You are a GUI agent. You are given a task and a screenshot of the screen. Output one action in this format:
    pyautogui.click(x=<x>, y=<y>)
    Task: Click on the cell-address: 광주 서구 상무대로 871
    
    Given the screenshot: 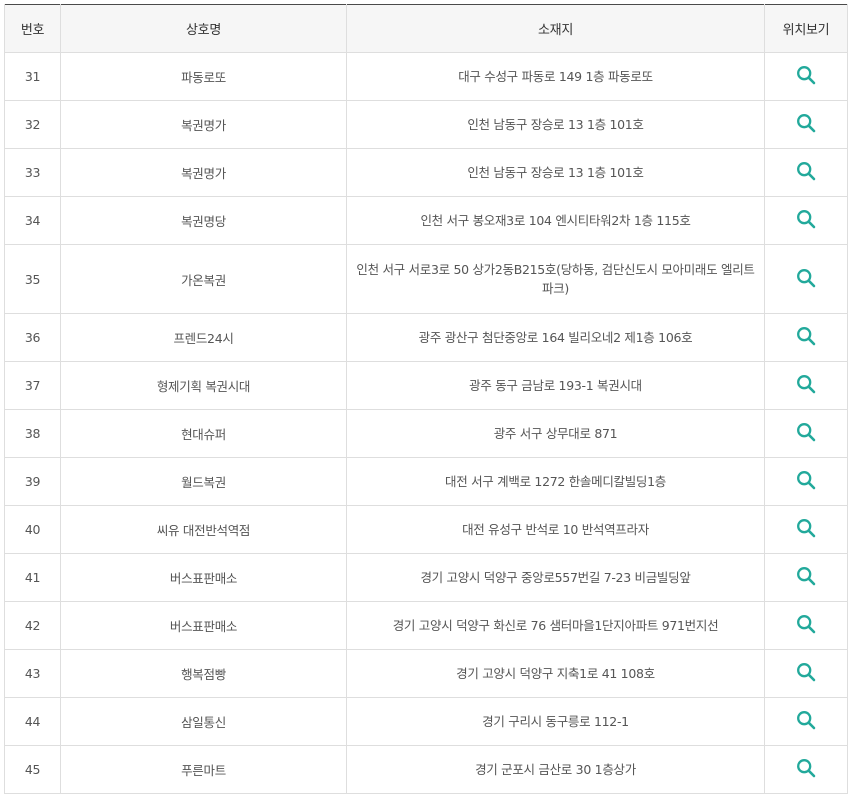 What is the action you would take?
    pyautogui.click(x=555, y=433)
    